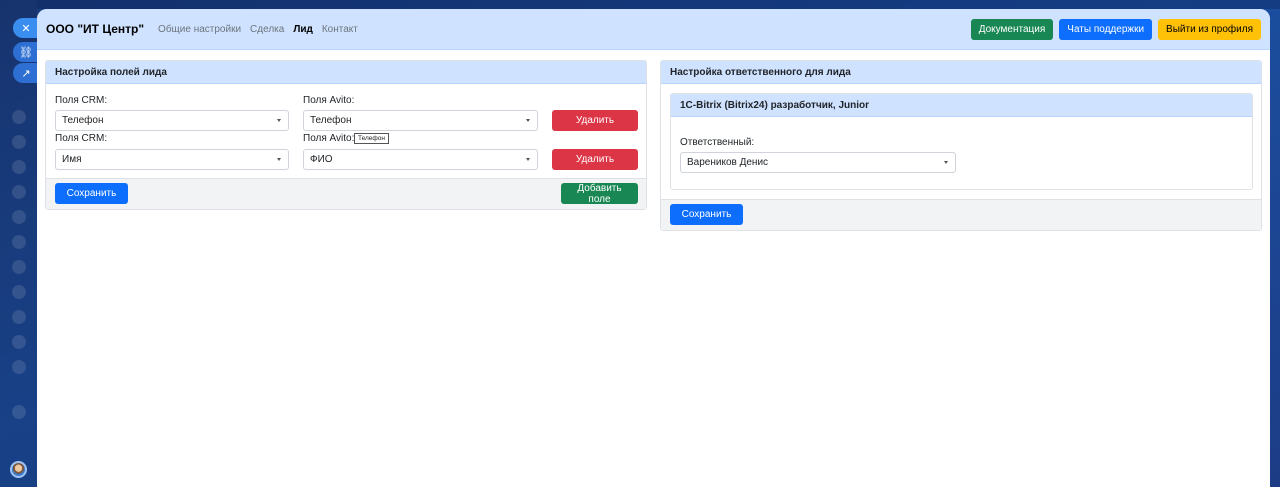 The height and width of the screenshot is (487, 1280). What do you see at coordinates (1106, 29) in the screenshot?
I see `support-chats-button: Чаты поддержки` at bounding box center [1106, 29].